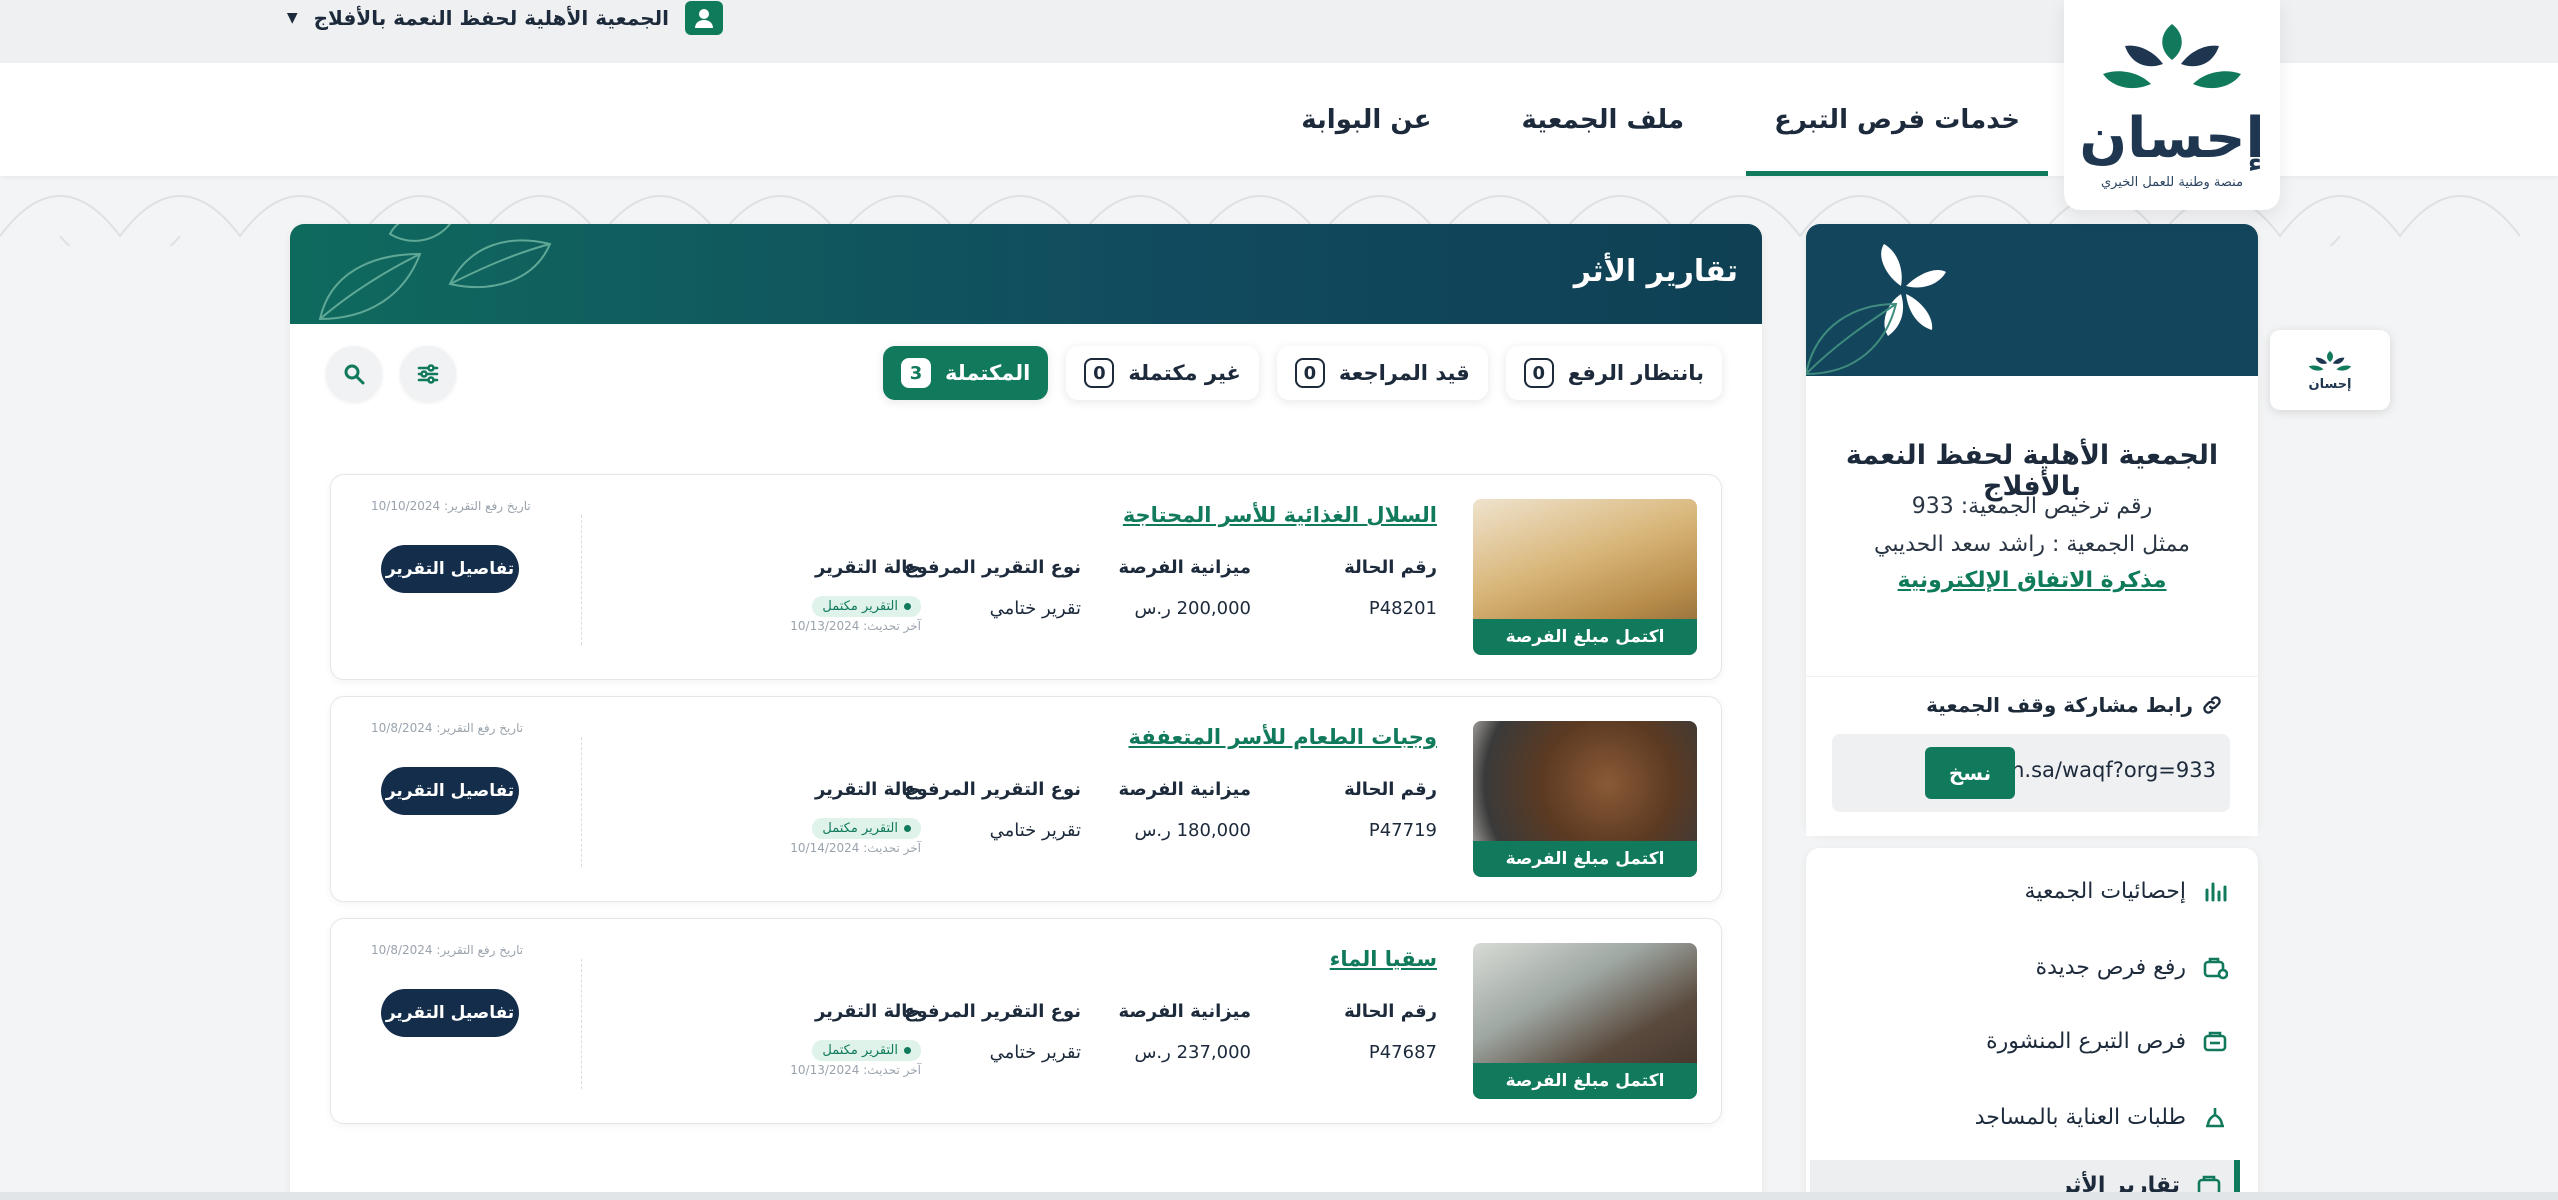 Image resolution: width=2558 pixels, height=1200 pixels. What do you see at coordinates (1402, 1052) in the screenshot?
I see `case-number: P47687` at bounding box center [1402, 1052].